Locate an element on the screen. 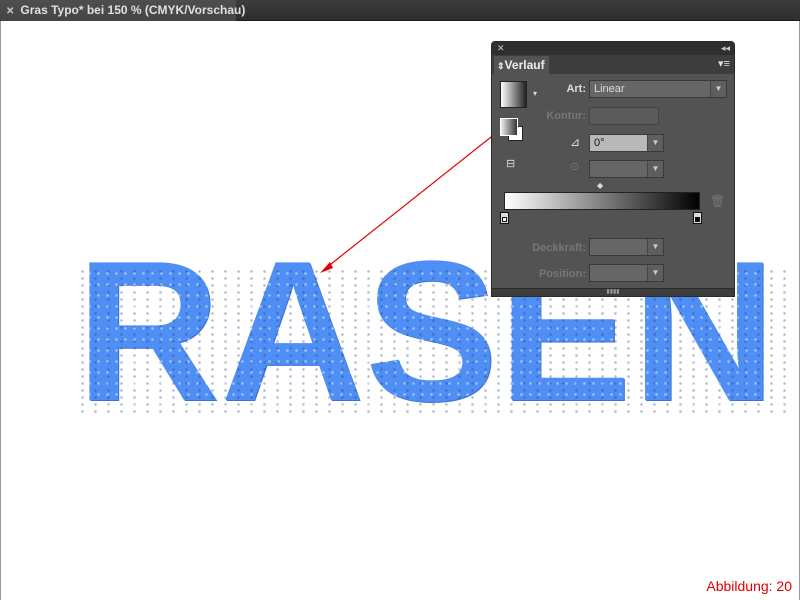 This screenshot has height=600, width=800. angle-field: 0° ▼ is located at coordinates (626, 143).